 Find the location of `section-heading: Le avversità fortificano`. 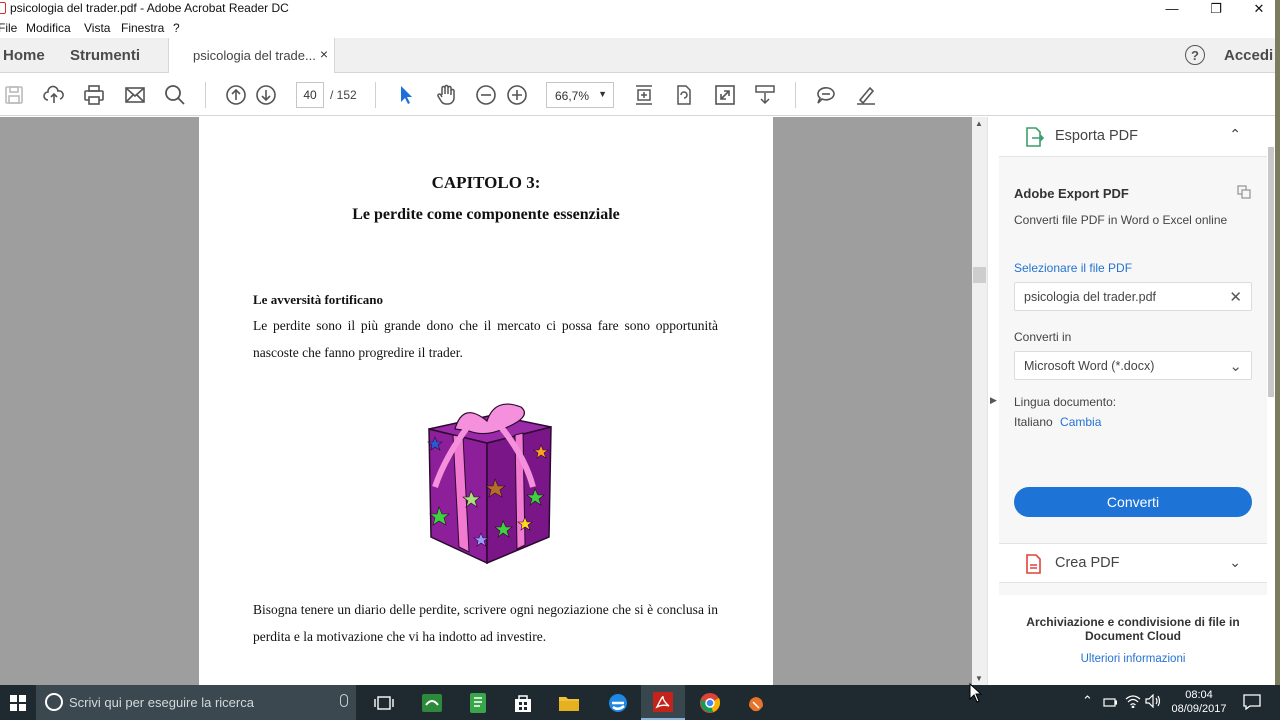

section-heading: Le avversità fortificano is located at coordinates (318, 299).